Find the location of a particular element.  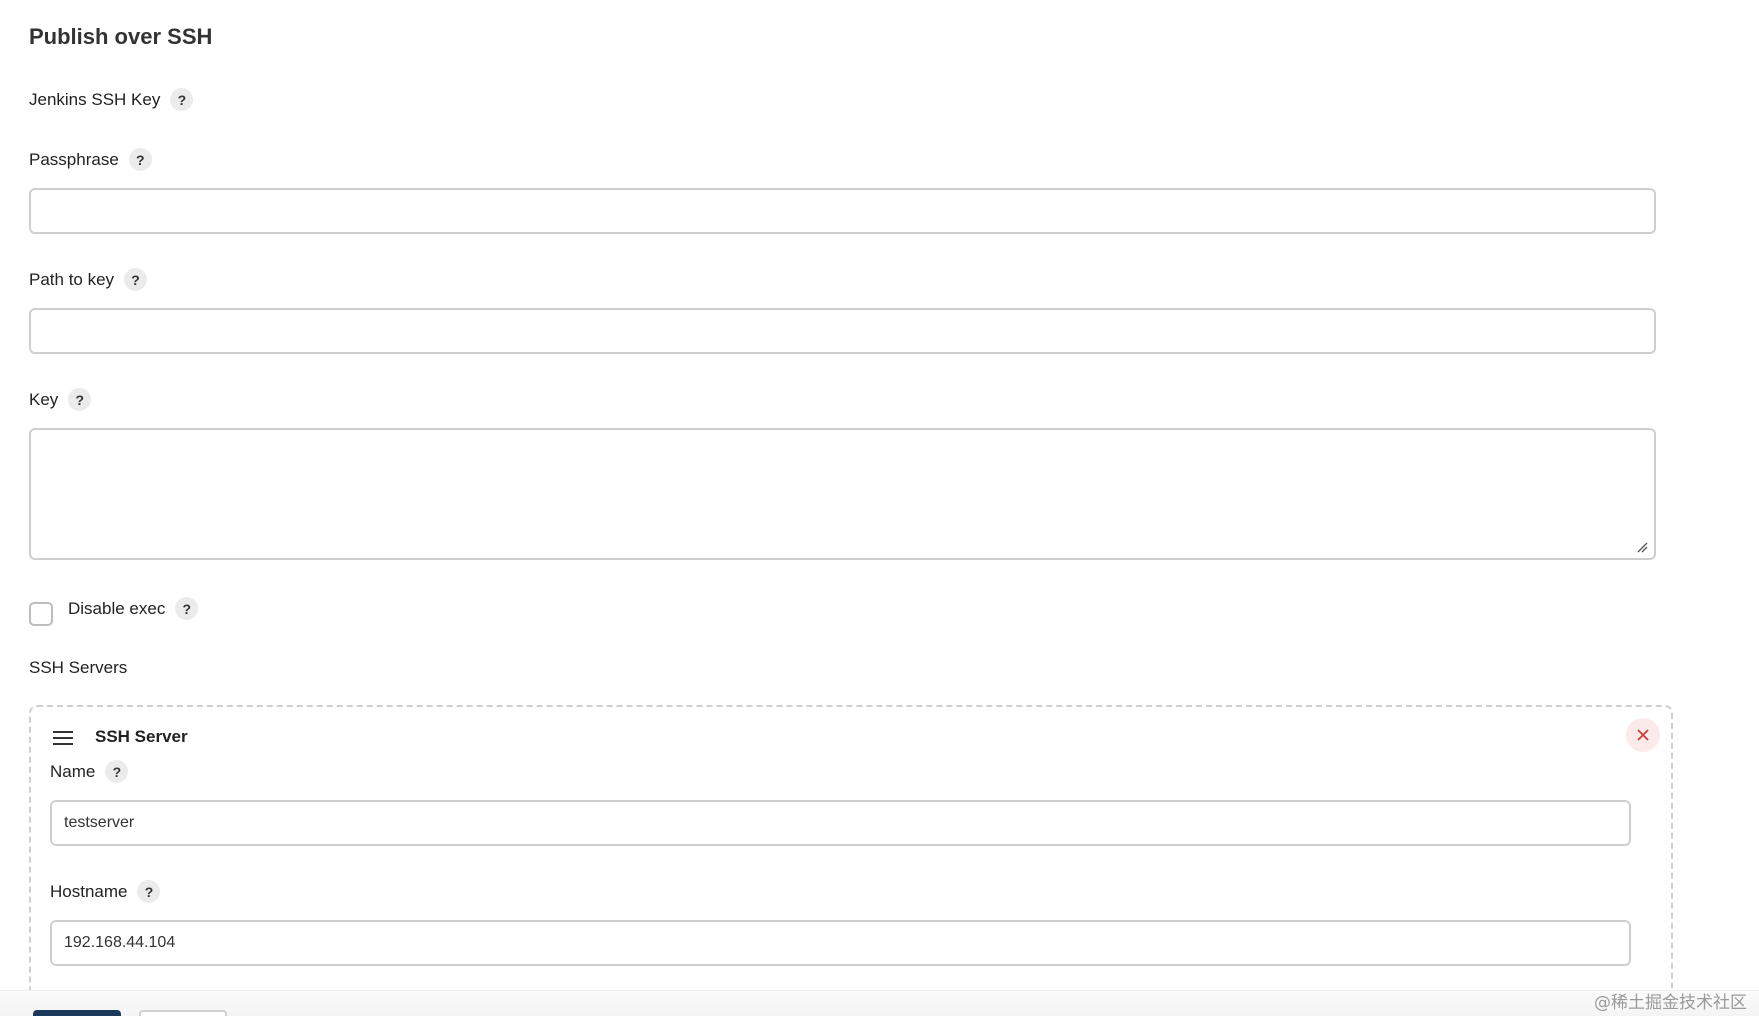

path-to-key-label: Path to key is located at coordinates (72, 279).